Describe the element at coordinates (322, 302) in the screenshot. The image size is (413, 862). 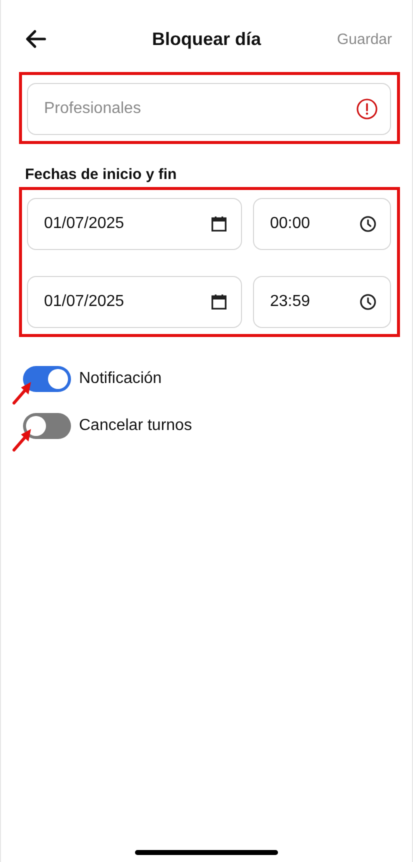
I see `time-field: 23:59` at that location.